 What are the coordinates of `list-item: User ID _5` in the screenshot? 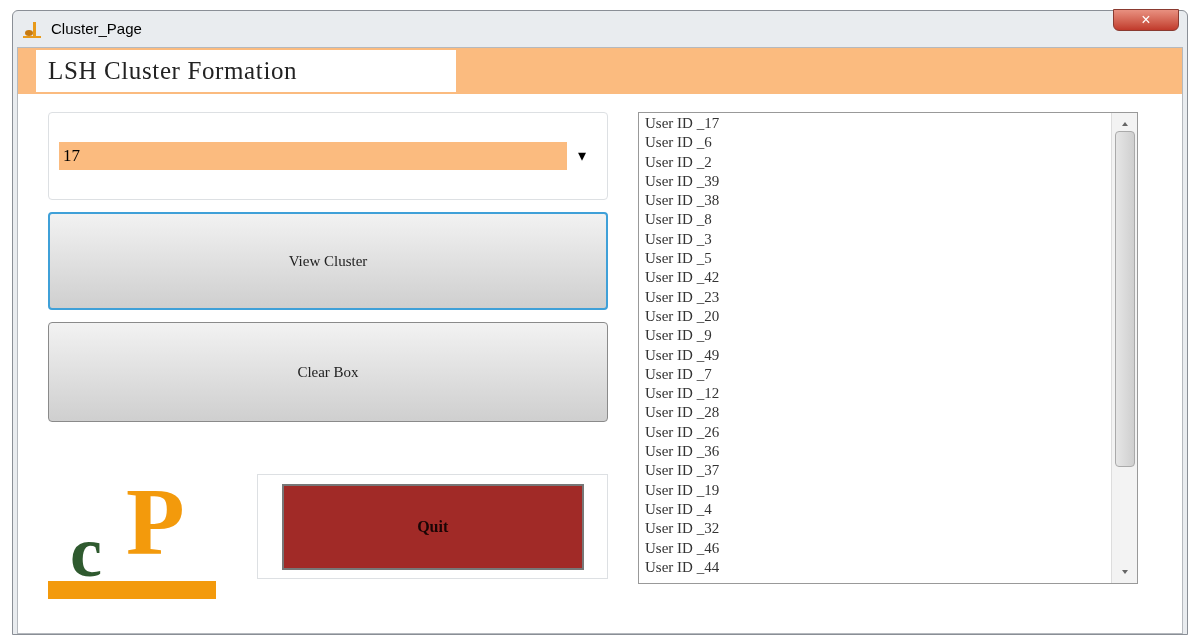 It's located at (878, 259).